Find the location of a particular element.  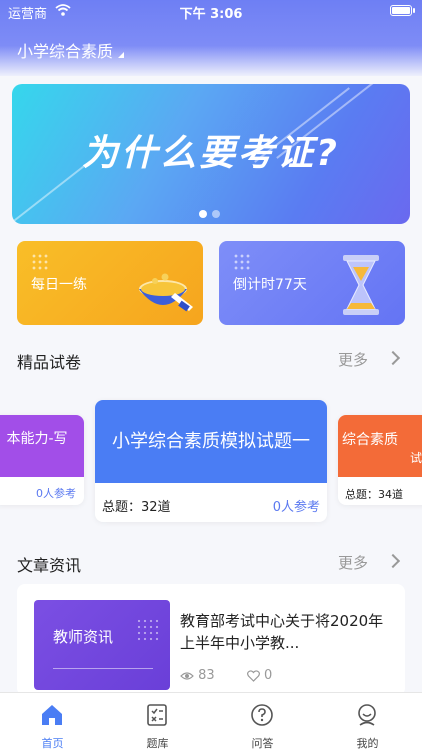

tab-home: 首页 is located at coordinates (52, 721).